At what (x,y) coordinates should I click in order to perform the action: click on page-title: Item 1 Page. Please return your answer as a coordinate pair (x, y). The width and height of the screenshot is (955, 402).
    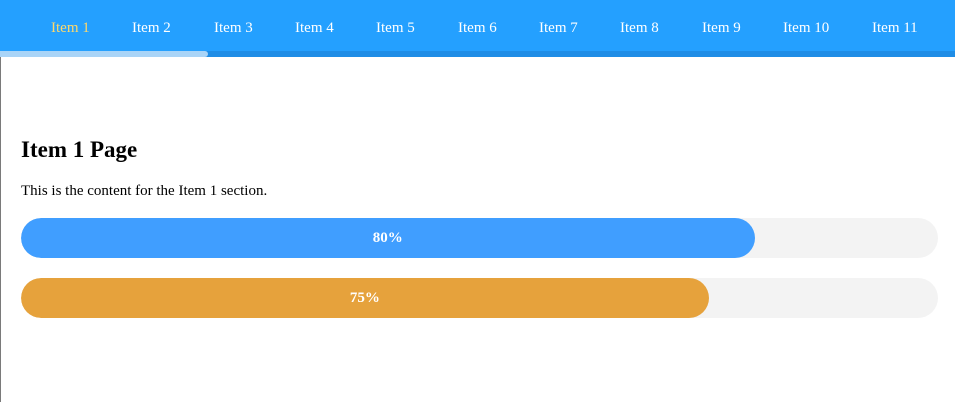
    Looking at the image, I should click on (79, 149).